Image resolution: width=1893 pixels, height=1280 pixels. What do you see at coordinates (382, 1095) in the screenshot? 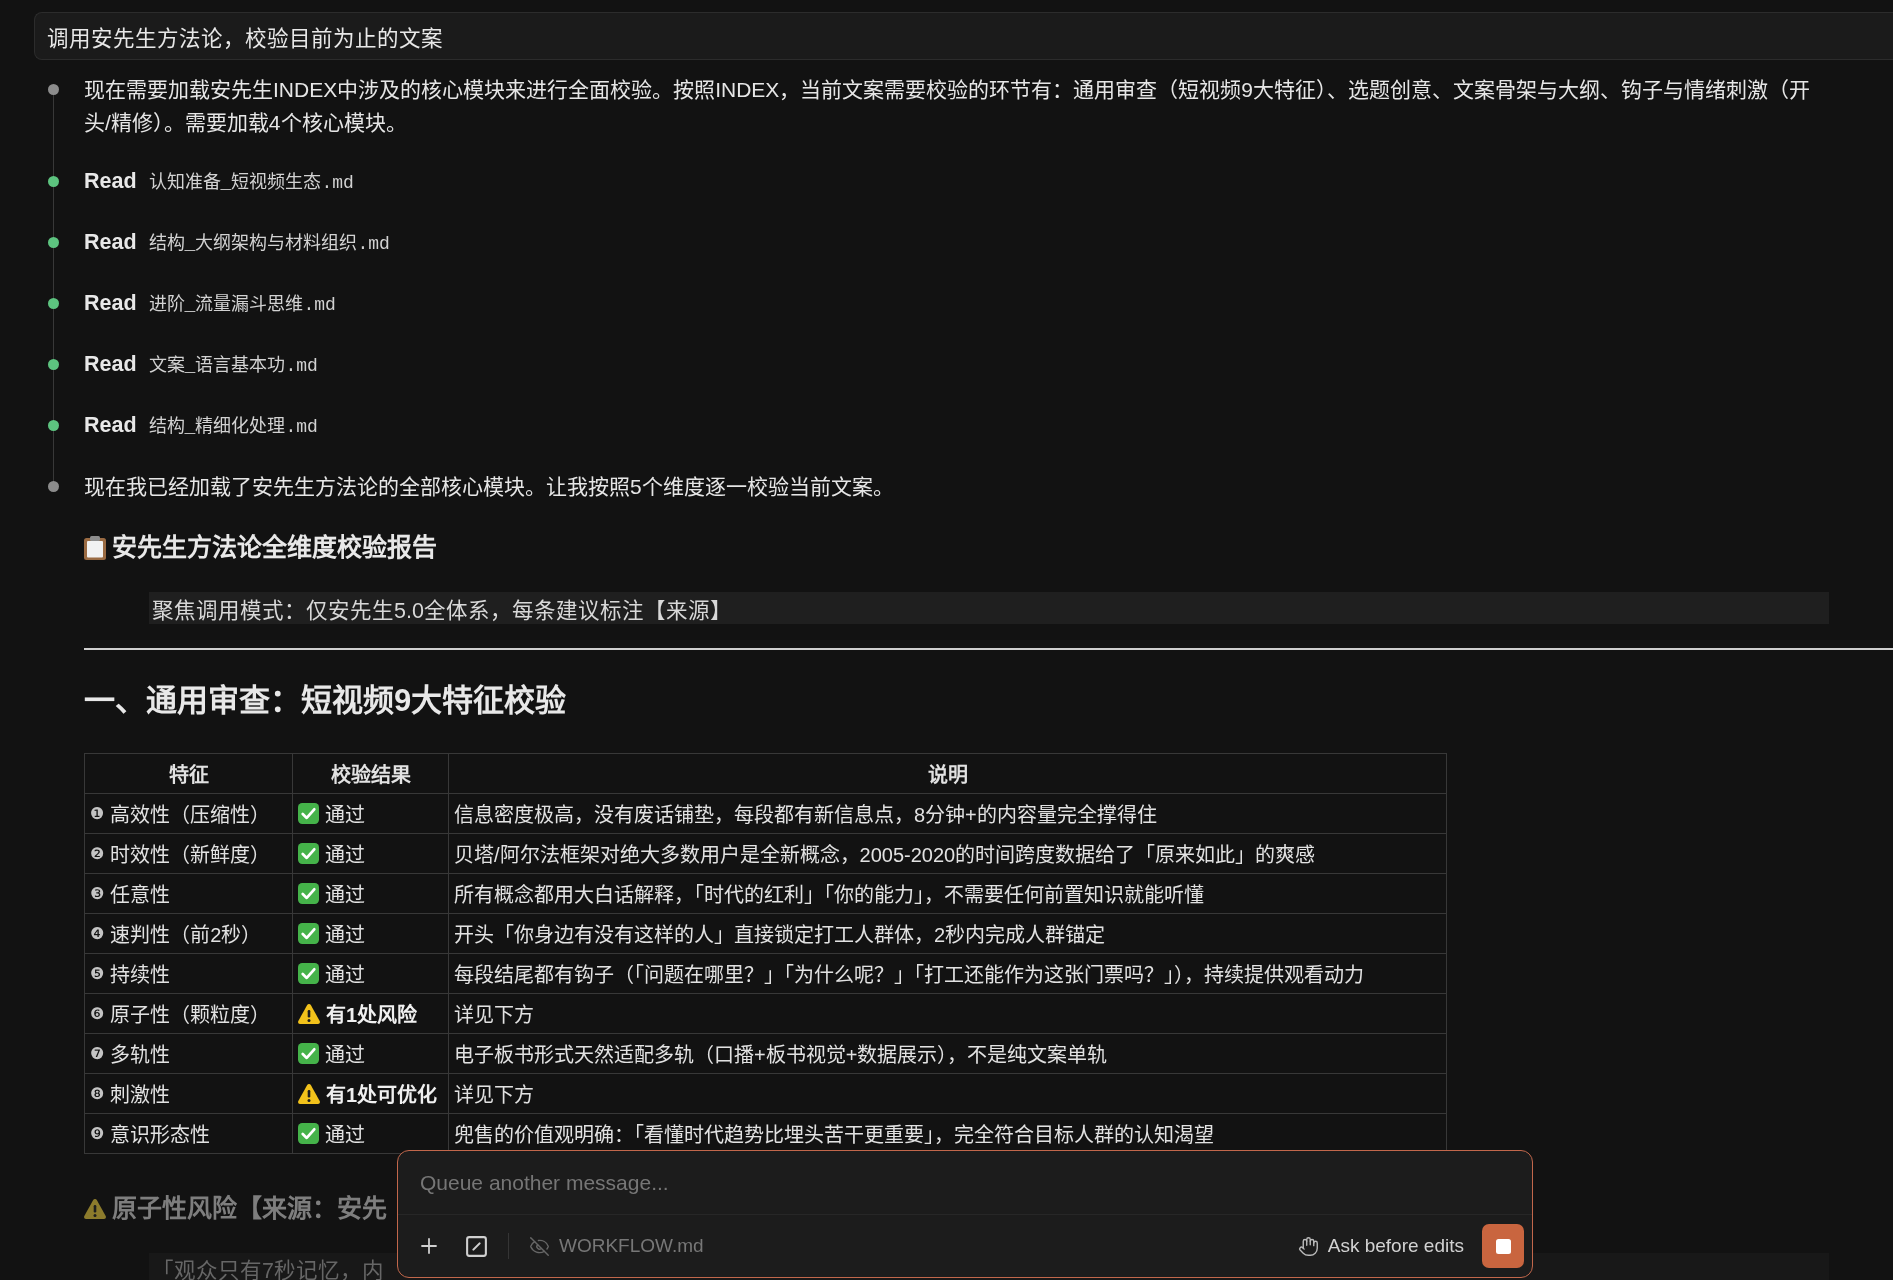
I see `result-text: 有1处可优化` at bounding box center [382, 1095].